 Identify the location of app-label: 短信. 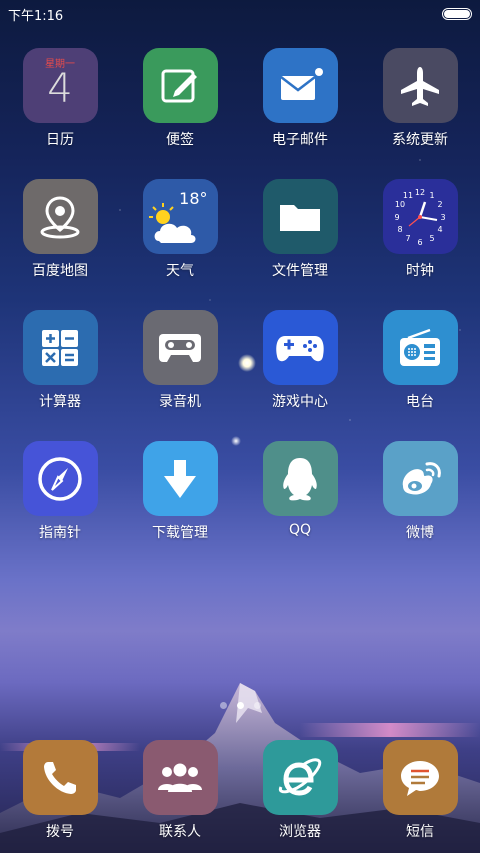
(420, 832).